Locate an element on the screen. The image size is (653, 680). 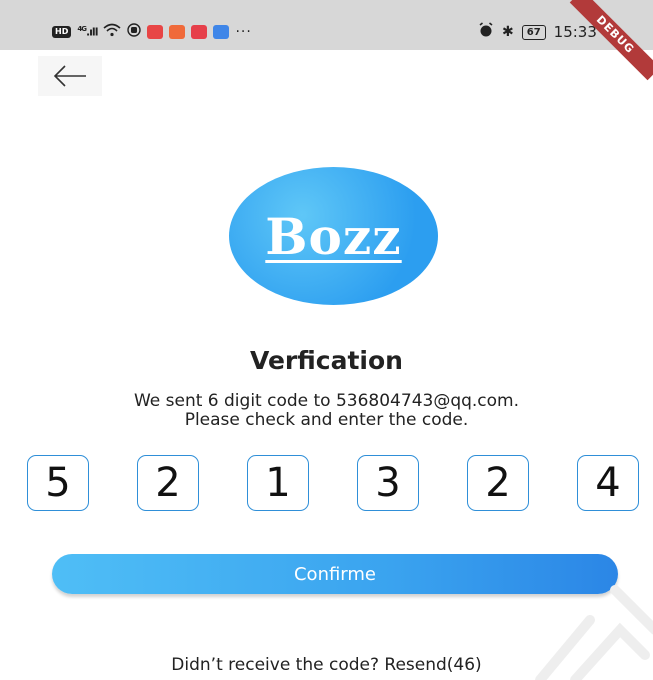
code-digit-3: 1 is located at coordinates (278, 483).